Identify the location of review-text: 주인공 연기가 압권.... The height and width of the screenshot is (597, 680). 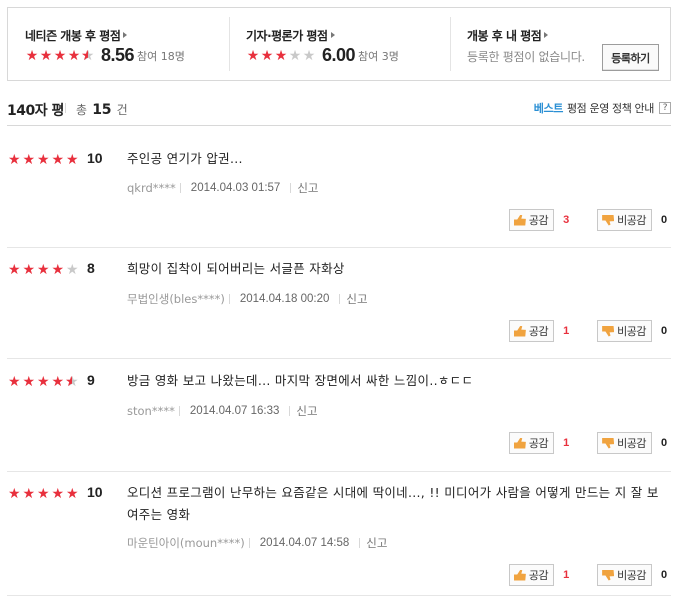
(185, 158).